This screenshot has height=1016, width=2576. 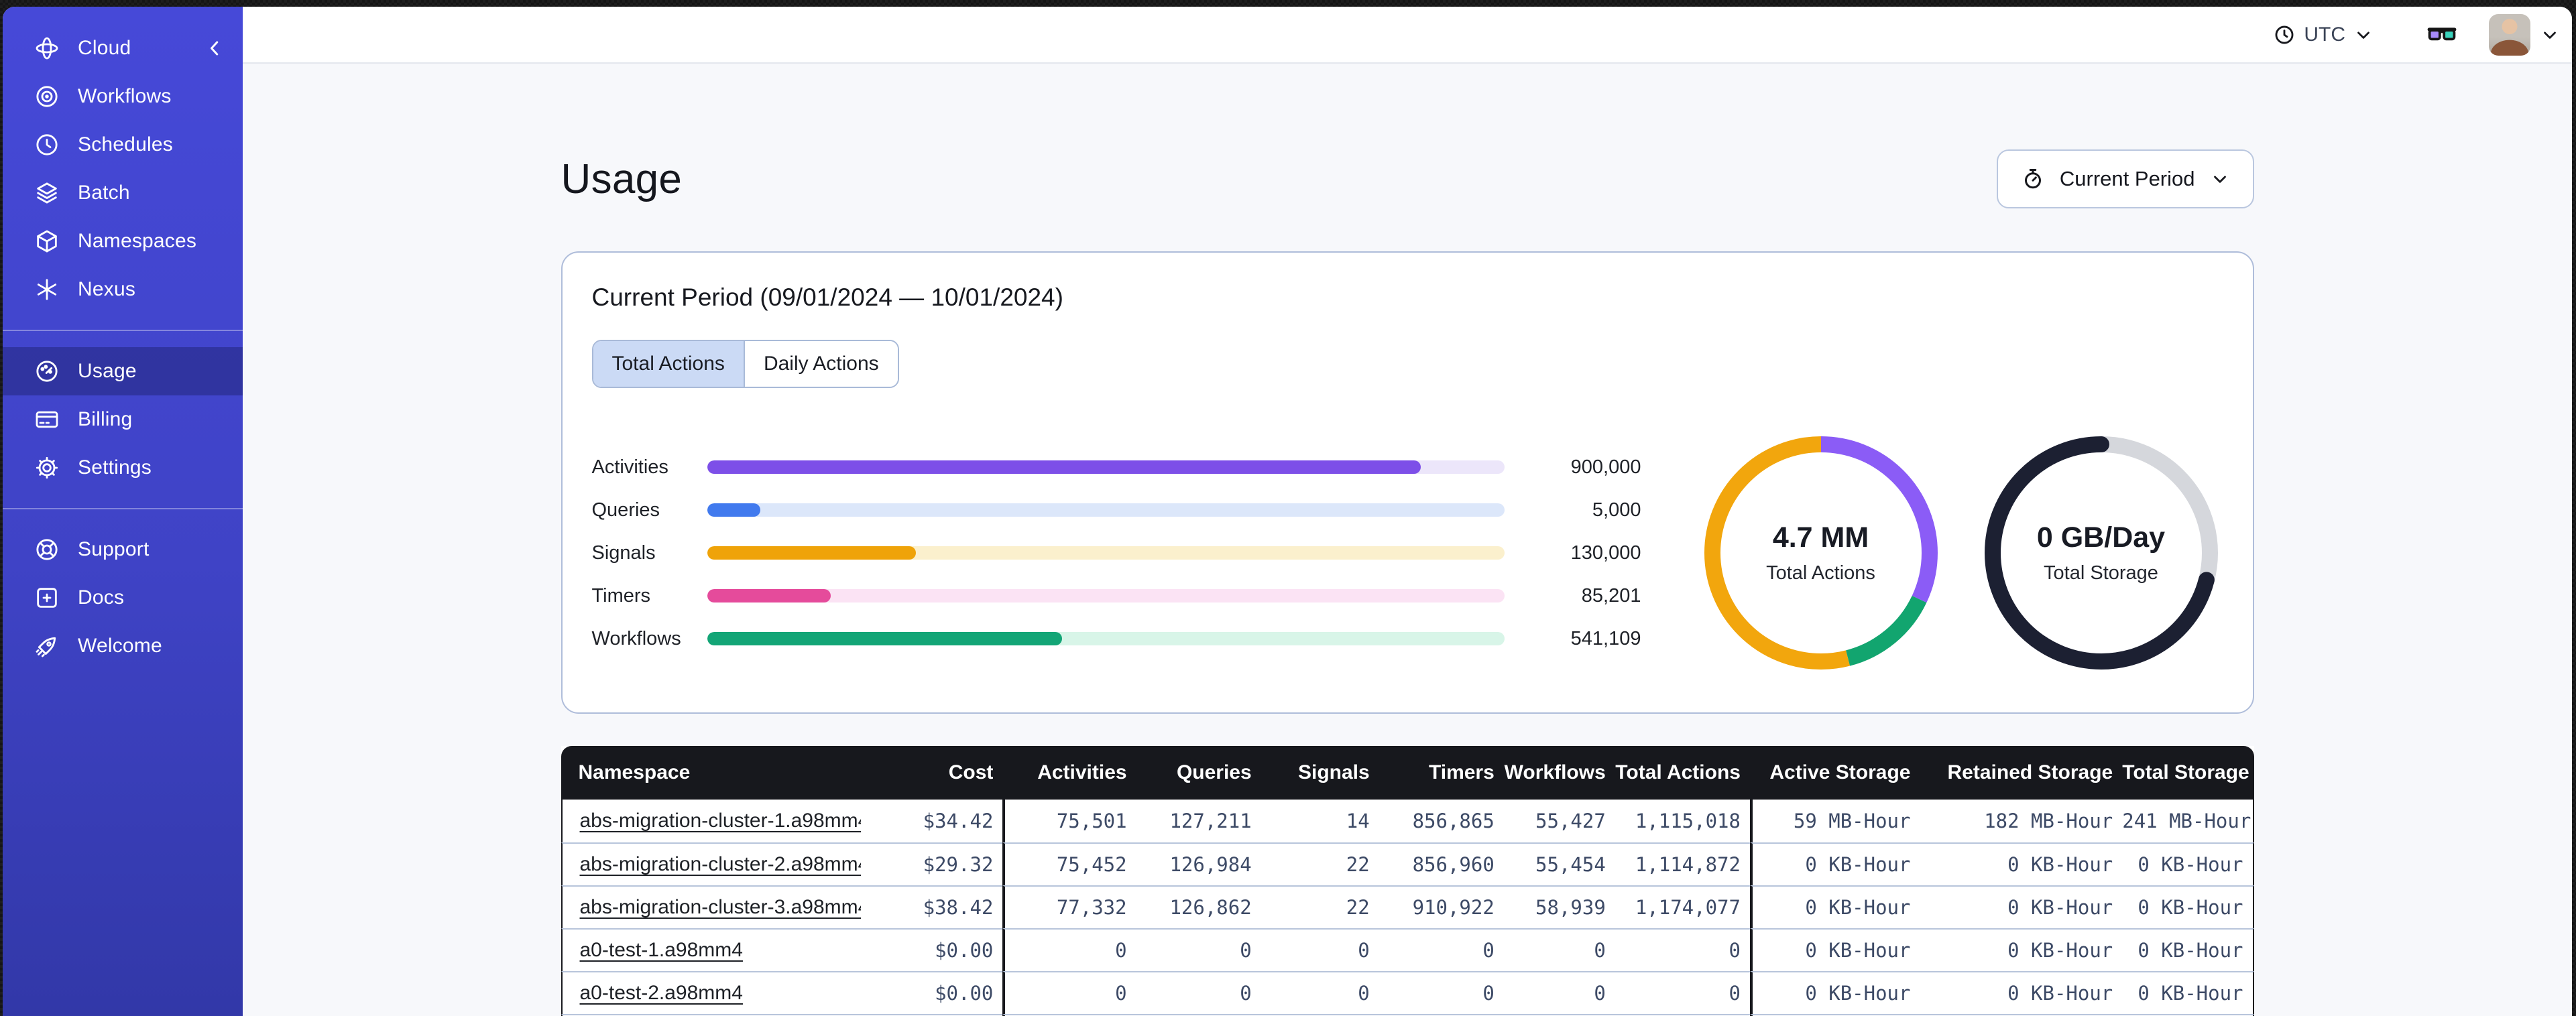 I want to click on sidebar-item-label: Billing, so click(x=105, y=419).